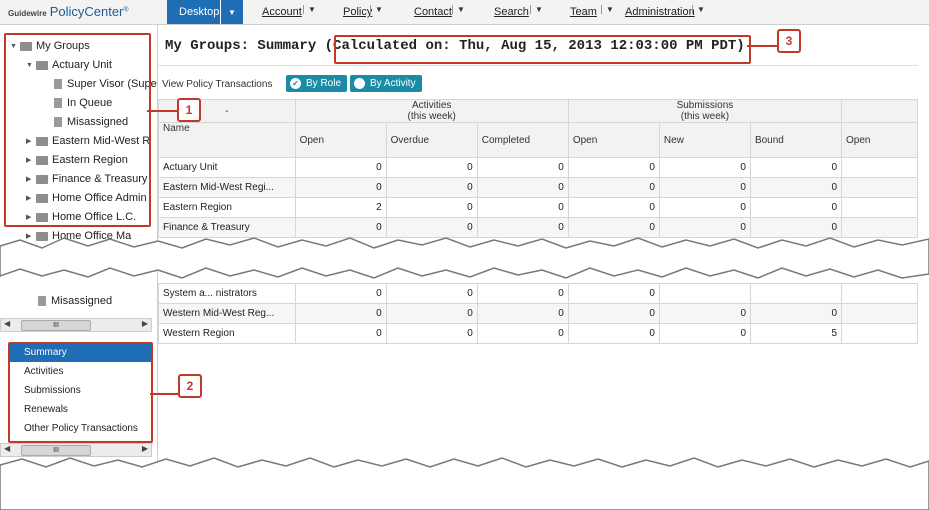  Describe the element at coordinates (189, 110) in the screenshot. I see `callout-badge-1: 1` at that location.